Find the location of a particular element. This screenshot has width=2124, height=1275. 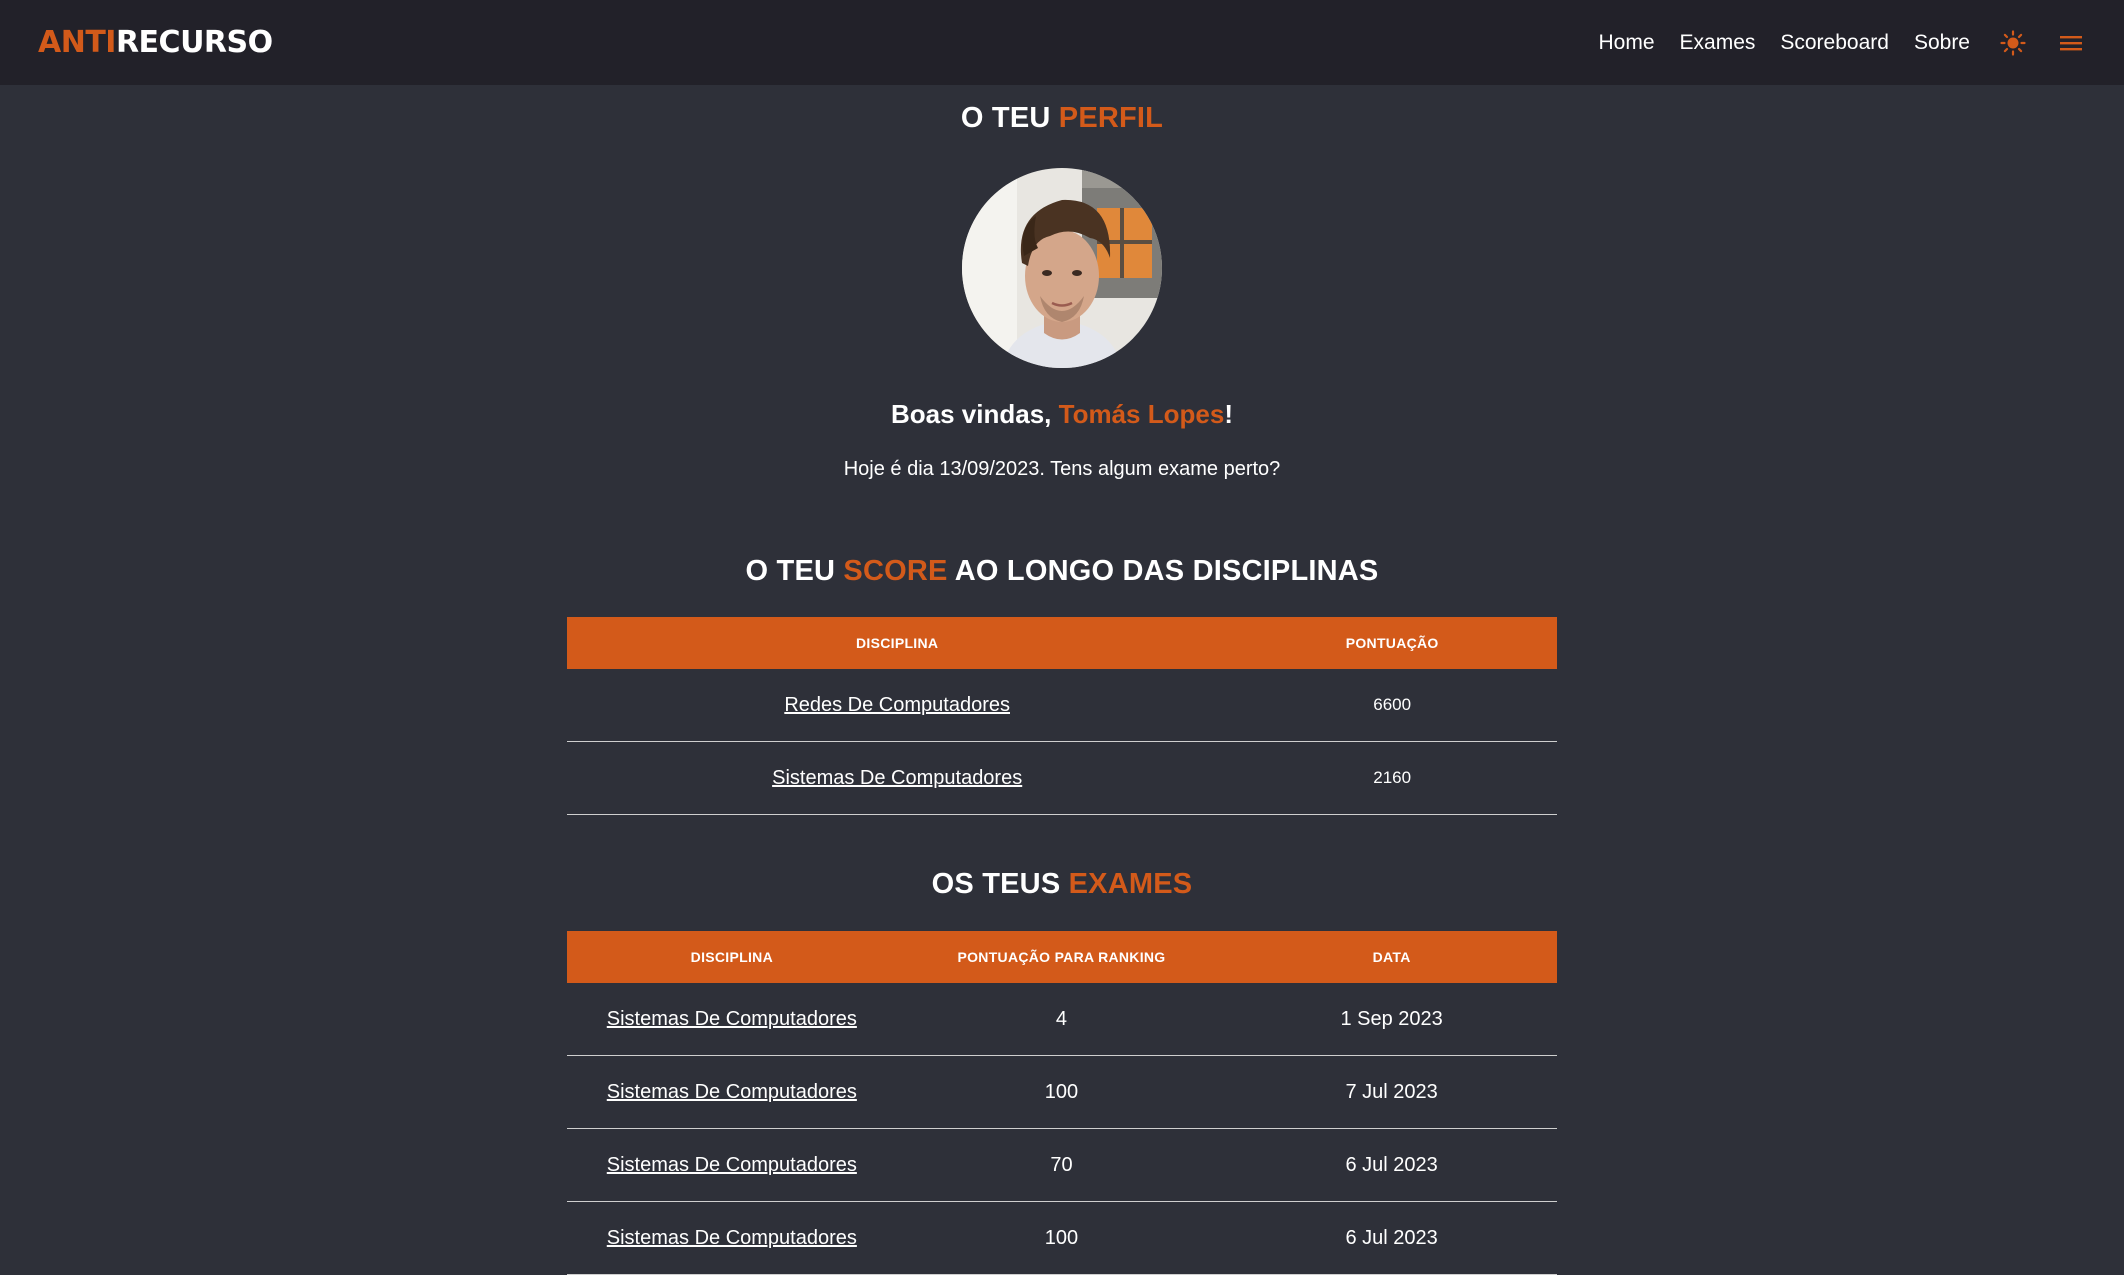

profile-title-accent: PERFIL is located at coordinates (1111, 118).